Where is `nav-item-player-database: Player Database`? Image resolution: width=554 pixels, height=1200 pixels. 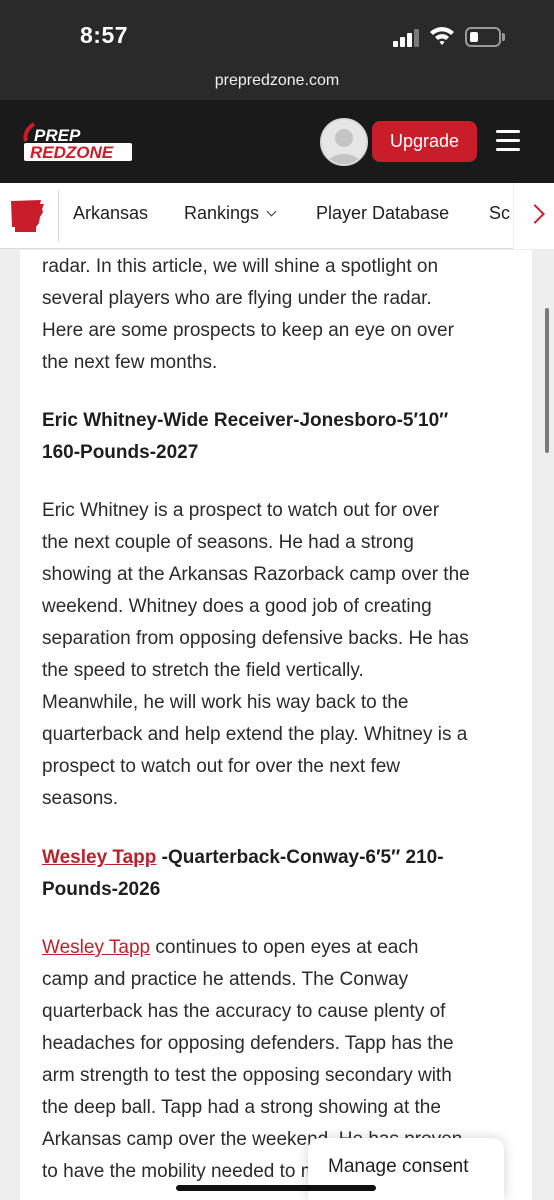 nav-item-player-database: Player Database is located at coordinates (382, 213).